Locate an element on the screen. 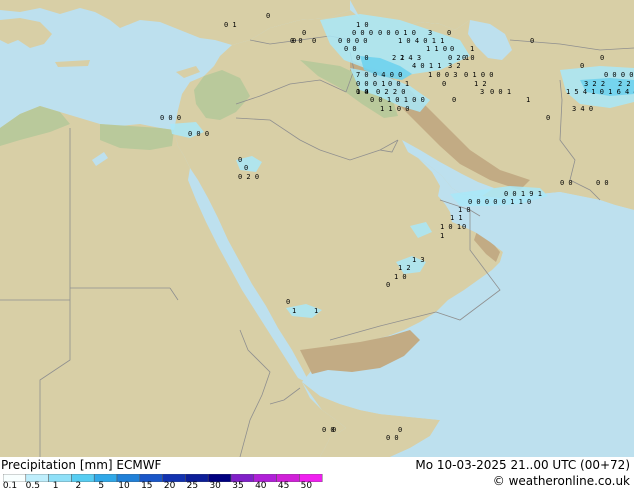 Image resolution: width=634 pixels, height=491 pixels. station-value: 1 3 is located at coordinates (418, 260).